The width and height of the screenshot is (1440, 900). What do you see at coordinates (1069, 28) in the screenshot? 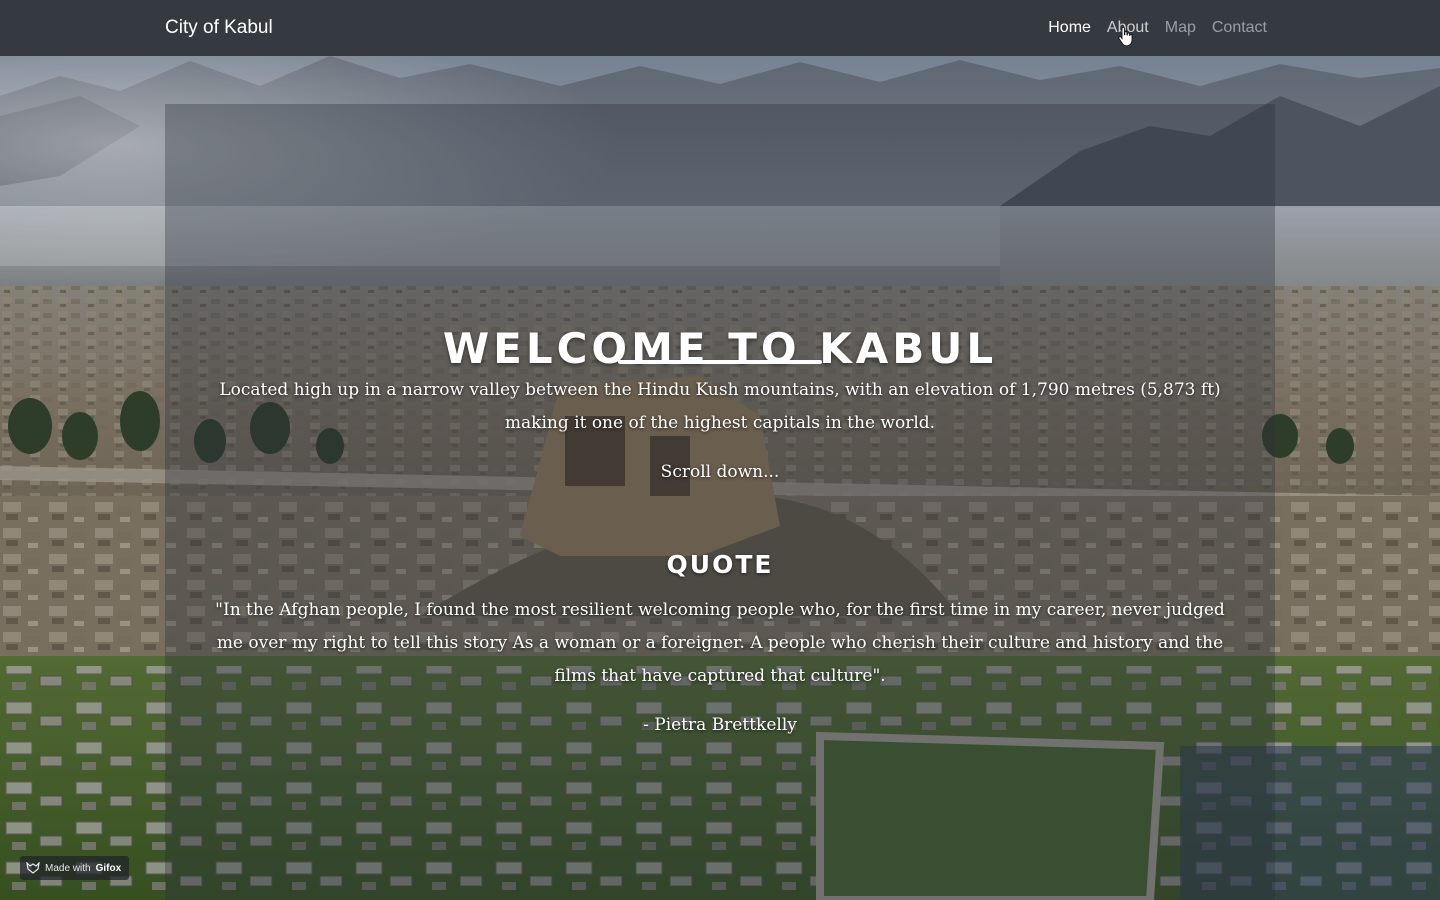
I see `nav-link-home: Home` at bounding box center [1069, 28].